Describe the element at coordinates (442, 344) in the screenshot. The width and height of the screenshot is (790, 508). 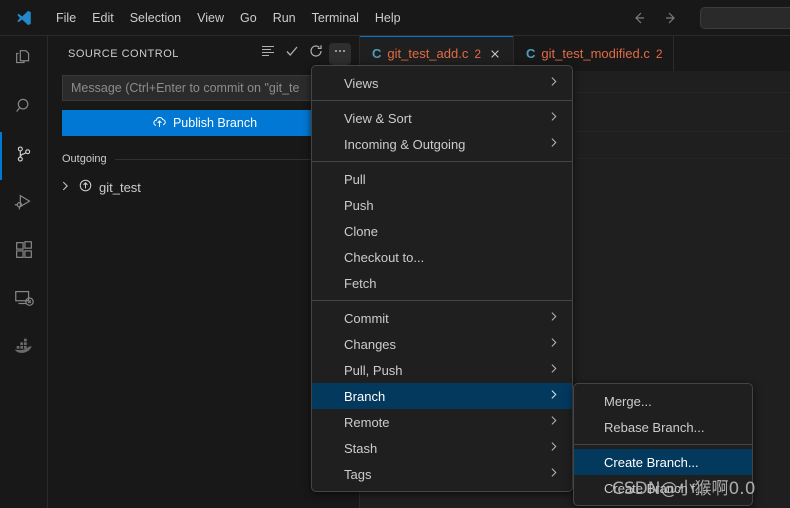
I see `menu-item-changes: Changes` at that location.